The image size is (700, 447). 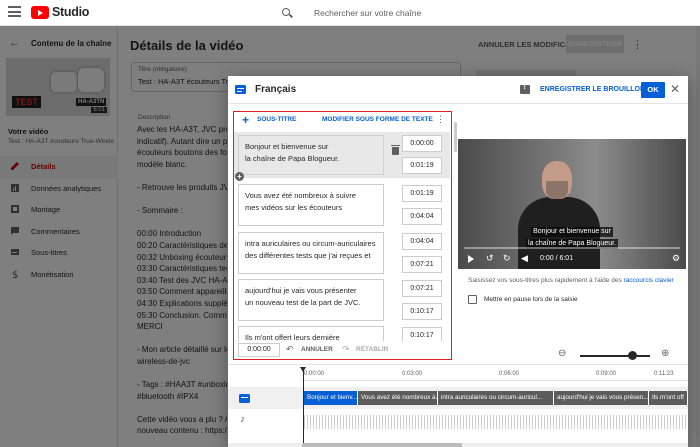 What do you see at coordinates (572, 248) in the screenshot?
I see `video-progress-bar` at bounding box center [572, 248].